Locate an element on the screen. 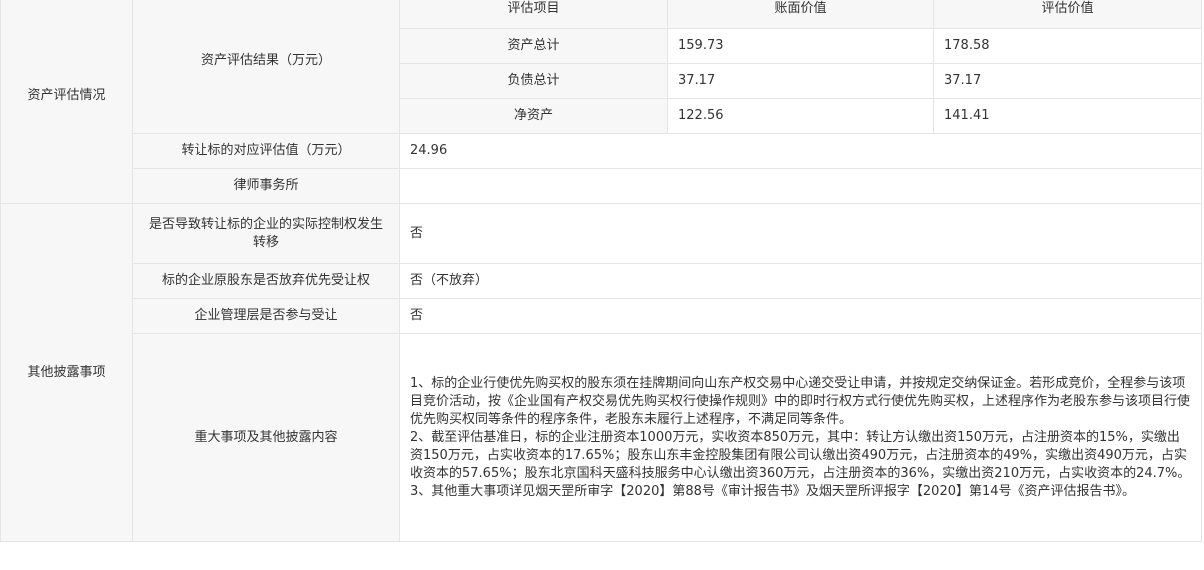  control-transfer-label: 是否导致转让标的企业的实际控制权发生转移 is located at coordinates (266, 233).